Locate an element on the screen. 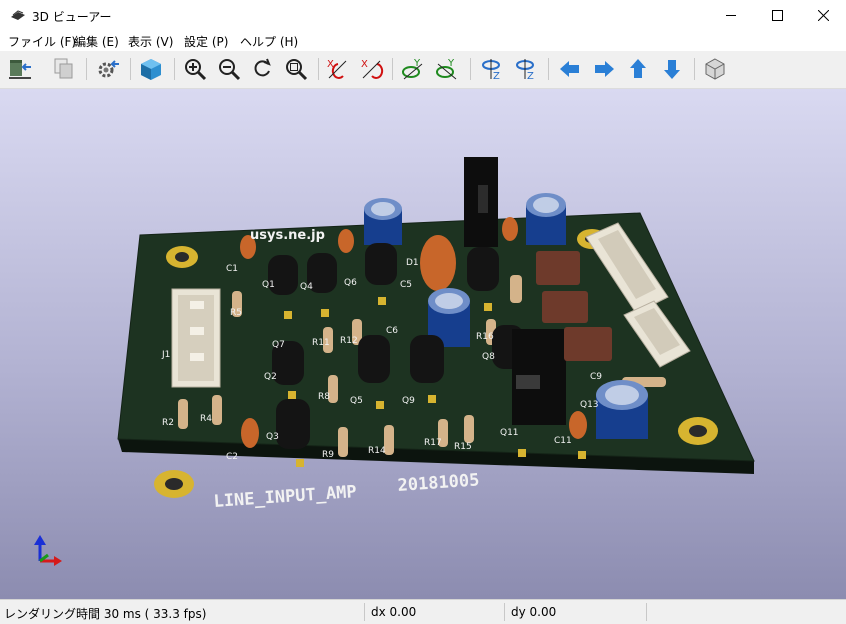 This screenshot has height=624, width=846. maximize-button is located at coordinates (777, 15).